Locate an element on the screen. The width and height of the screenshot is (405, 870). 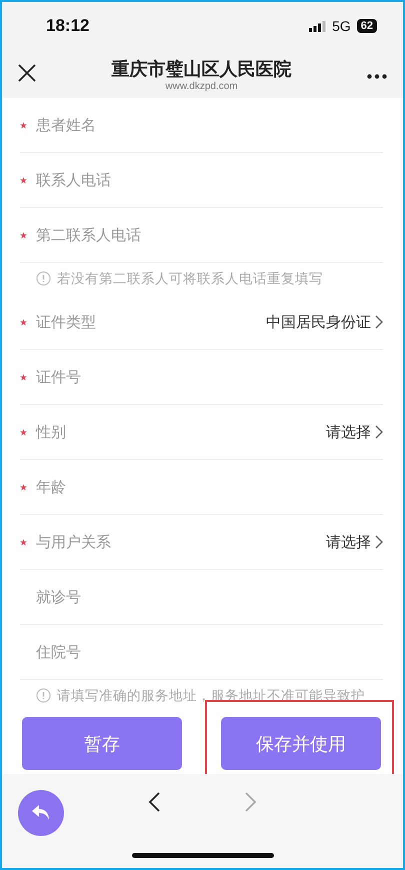
text-field: 联系人电话 is located at coordinates (209, 180).